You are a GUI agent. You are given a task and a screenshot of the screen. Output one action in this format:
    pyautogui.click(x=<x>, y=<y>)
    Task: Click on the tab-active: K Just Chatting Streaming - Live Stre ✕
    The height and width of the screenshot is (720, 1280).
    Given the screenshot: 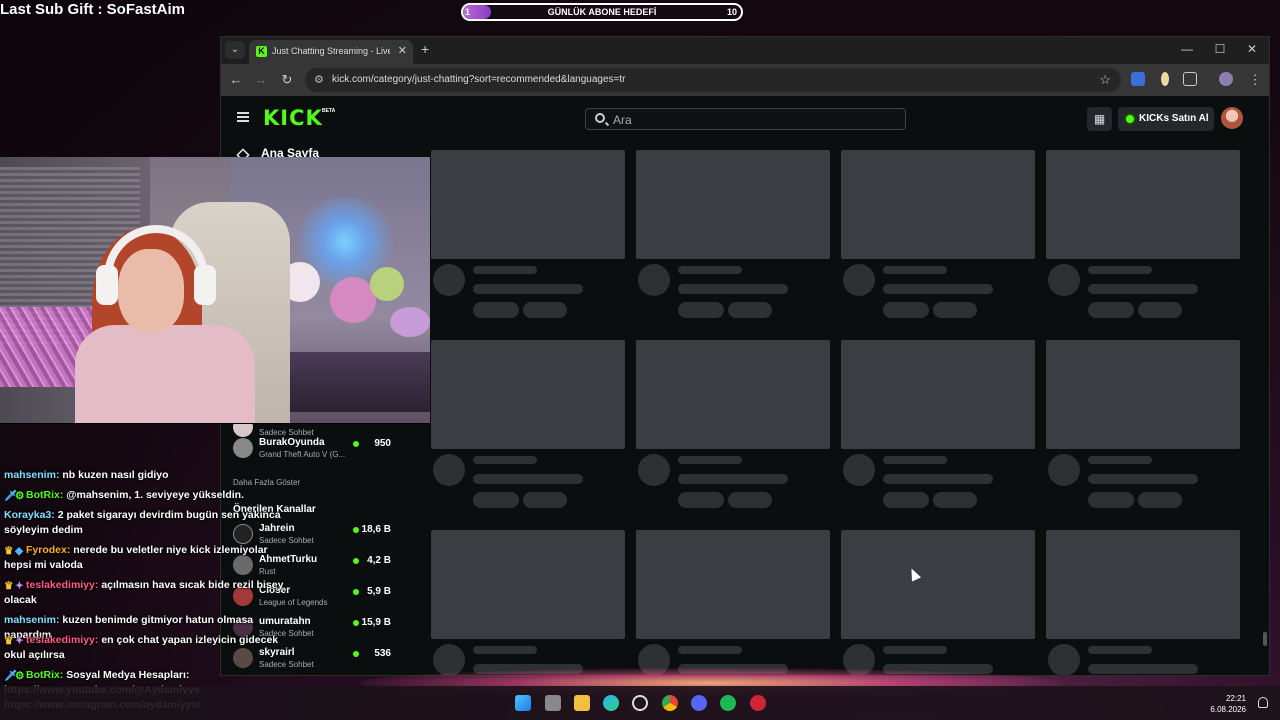 What is the action you would take?
    pyautogui.click(x=331, y=52)
    